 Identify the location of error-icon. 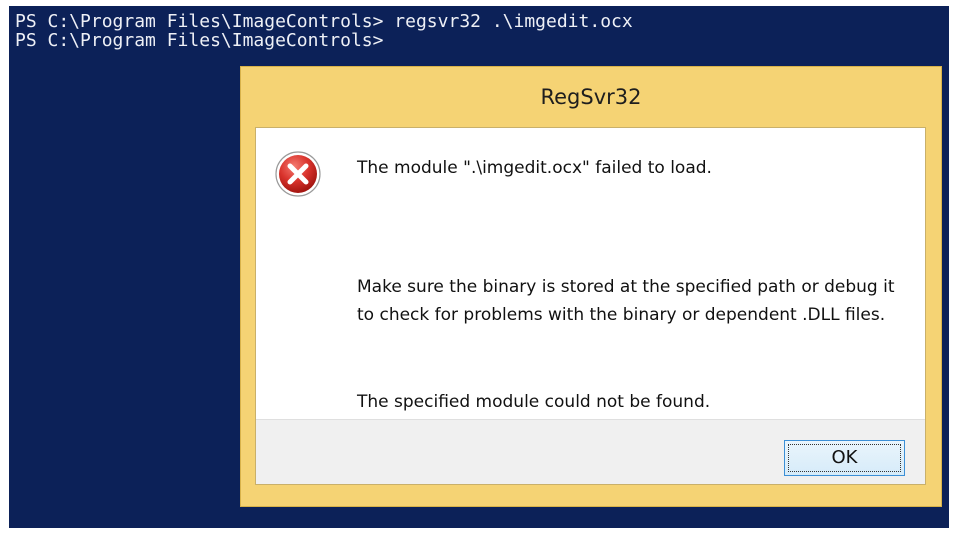
(298, 174).